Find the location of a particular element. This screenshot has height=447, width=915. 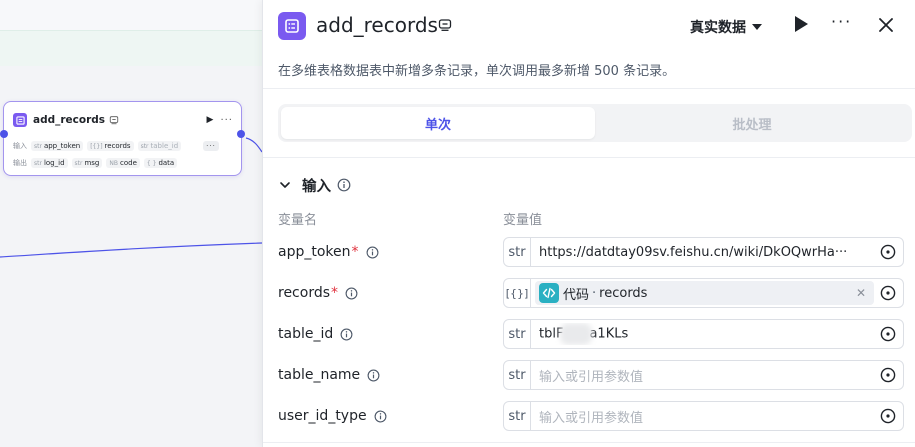

code-icon is located at coordinates (549, 293).